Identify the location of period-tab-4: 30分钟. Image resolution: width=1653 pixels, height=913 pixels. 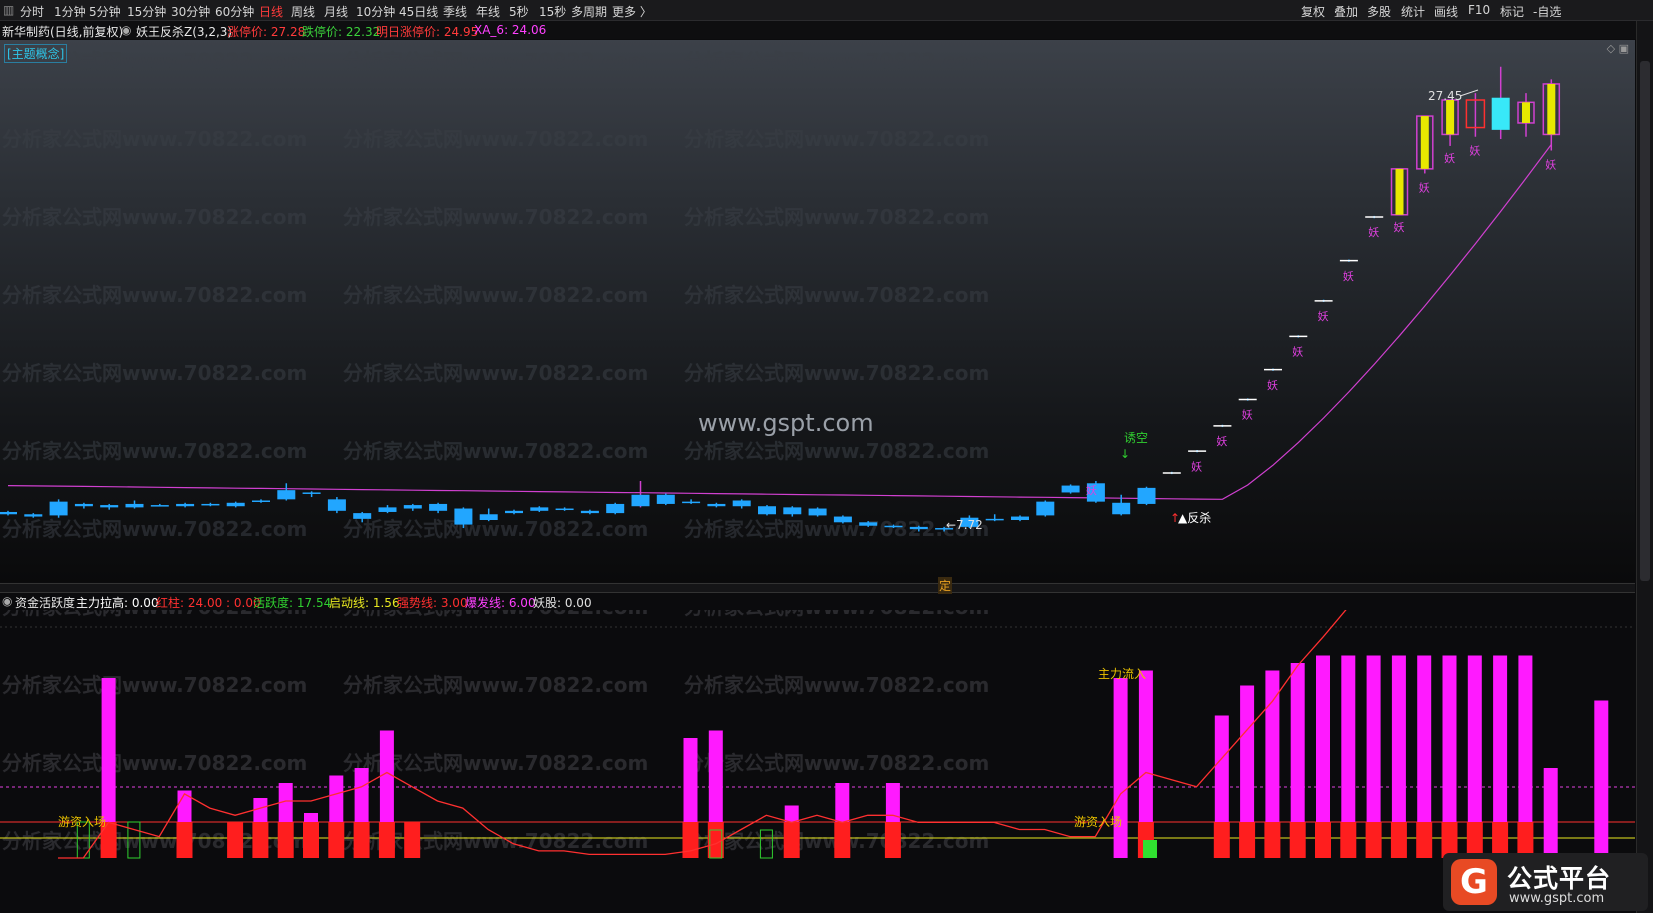
(190, 11).